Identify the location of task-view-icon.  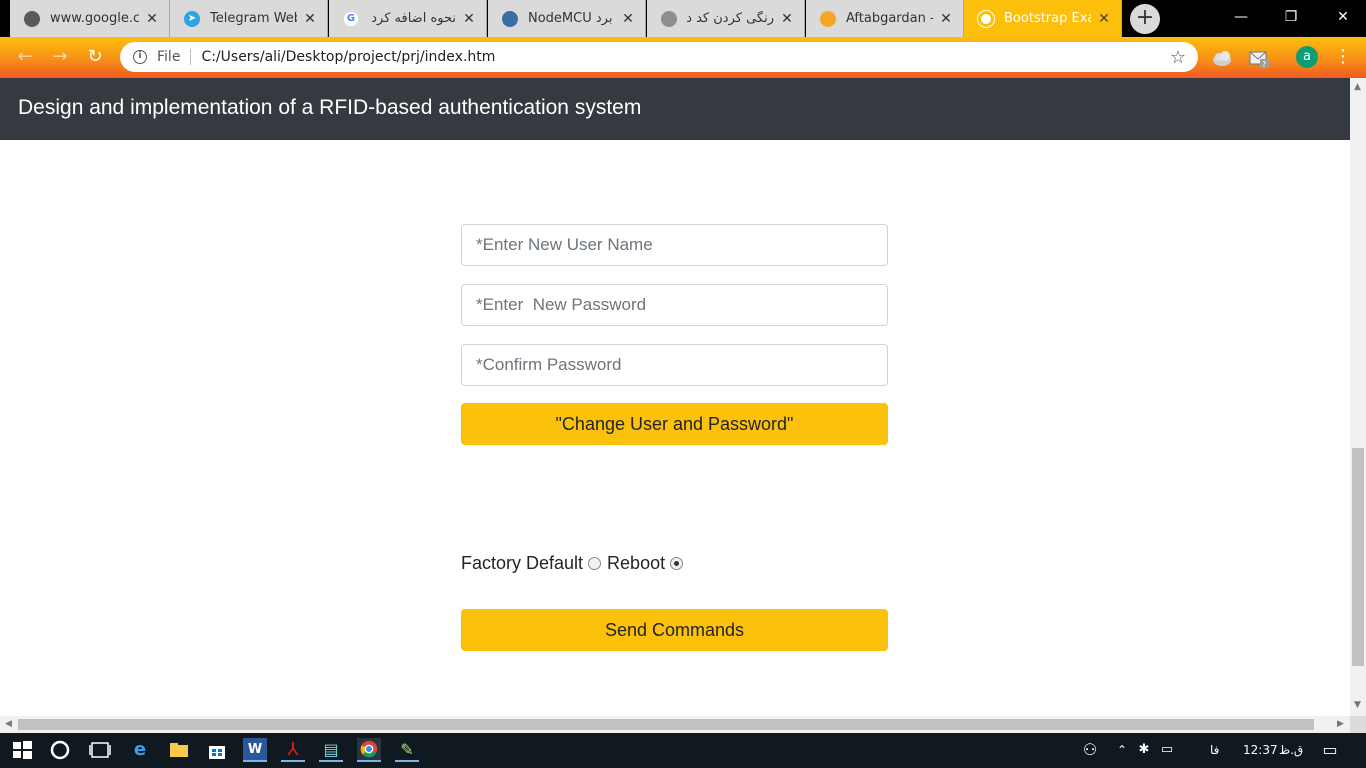
(100, 750).